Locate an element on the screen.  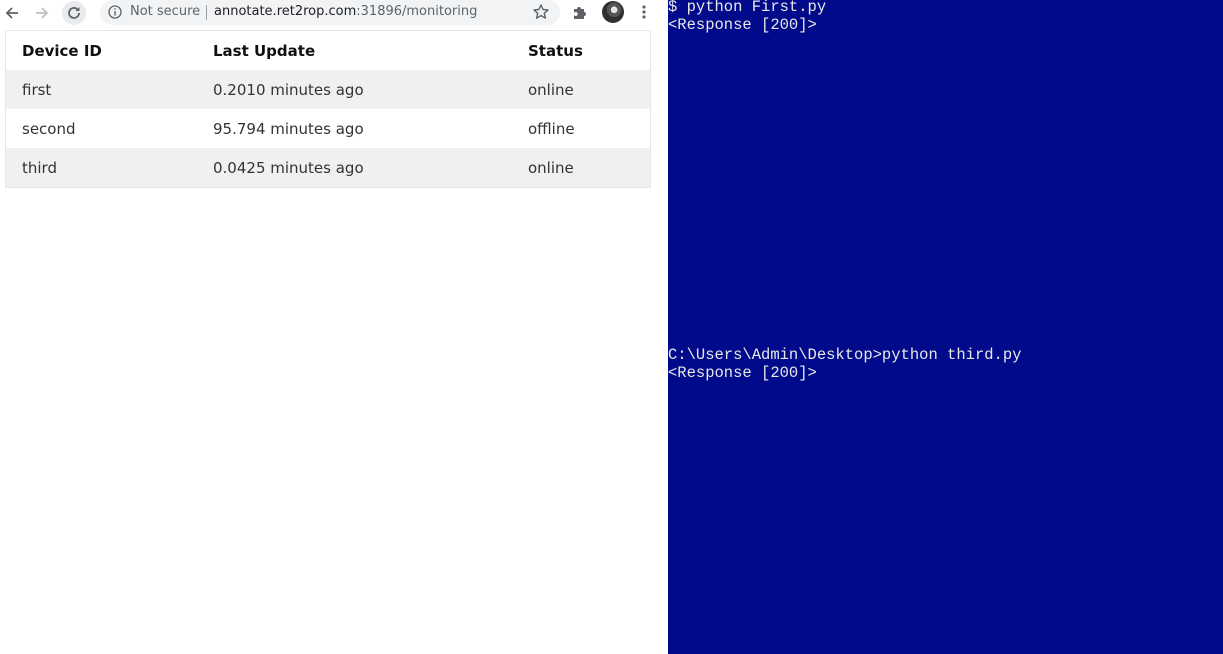
profile-avatar is located at coordinates (613, 12).